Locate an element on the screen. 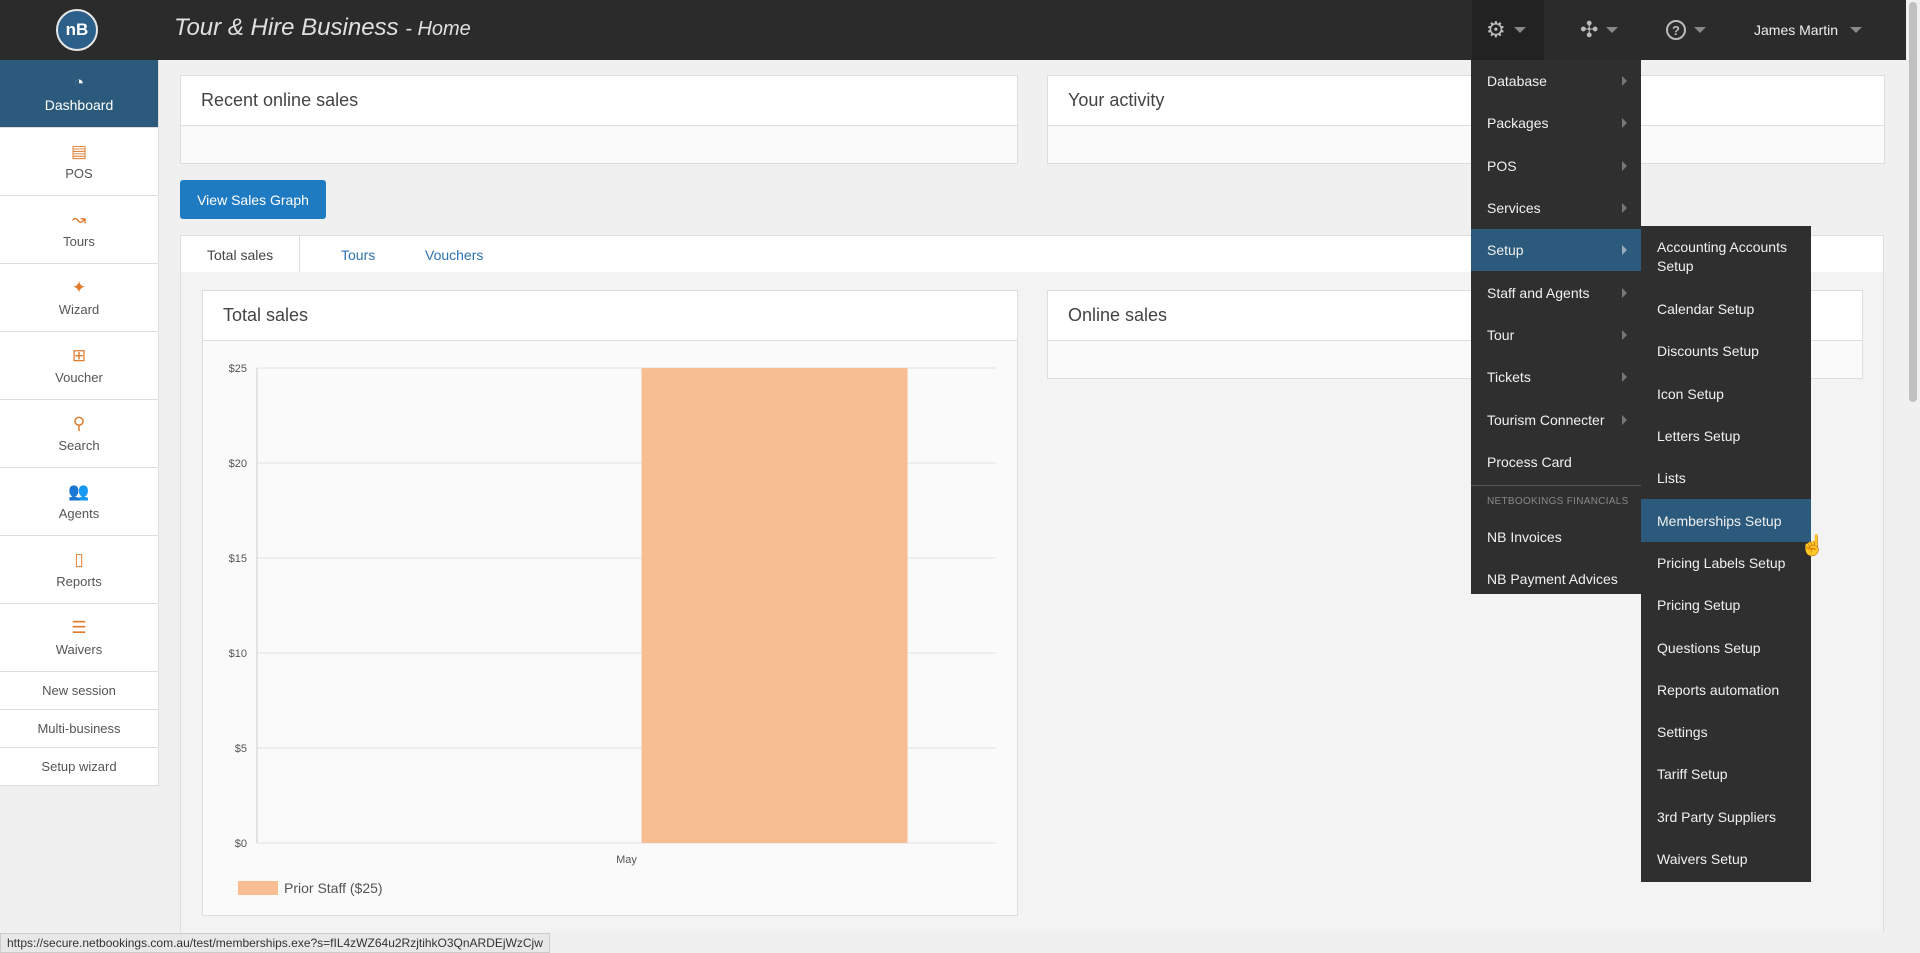  menu-item-packages: Packages is located at coordinates (1556, 123).